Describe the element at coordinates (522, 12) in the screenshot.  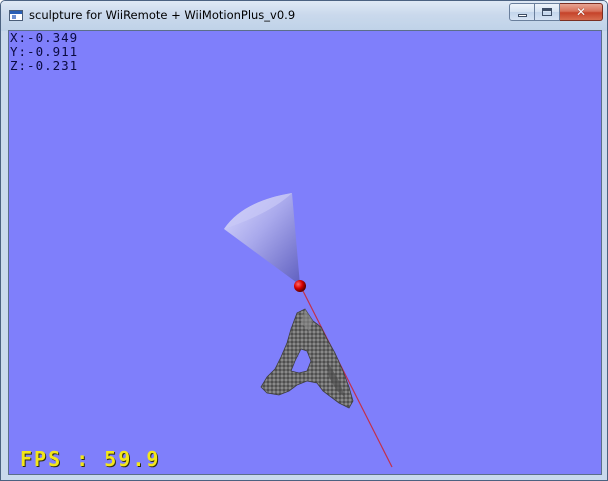
I see `minimize-button` at that location.